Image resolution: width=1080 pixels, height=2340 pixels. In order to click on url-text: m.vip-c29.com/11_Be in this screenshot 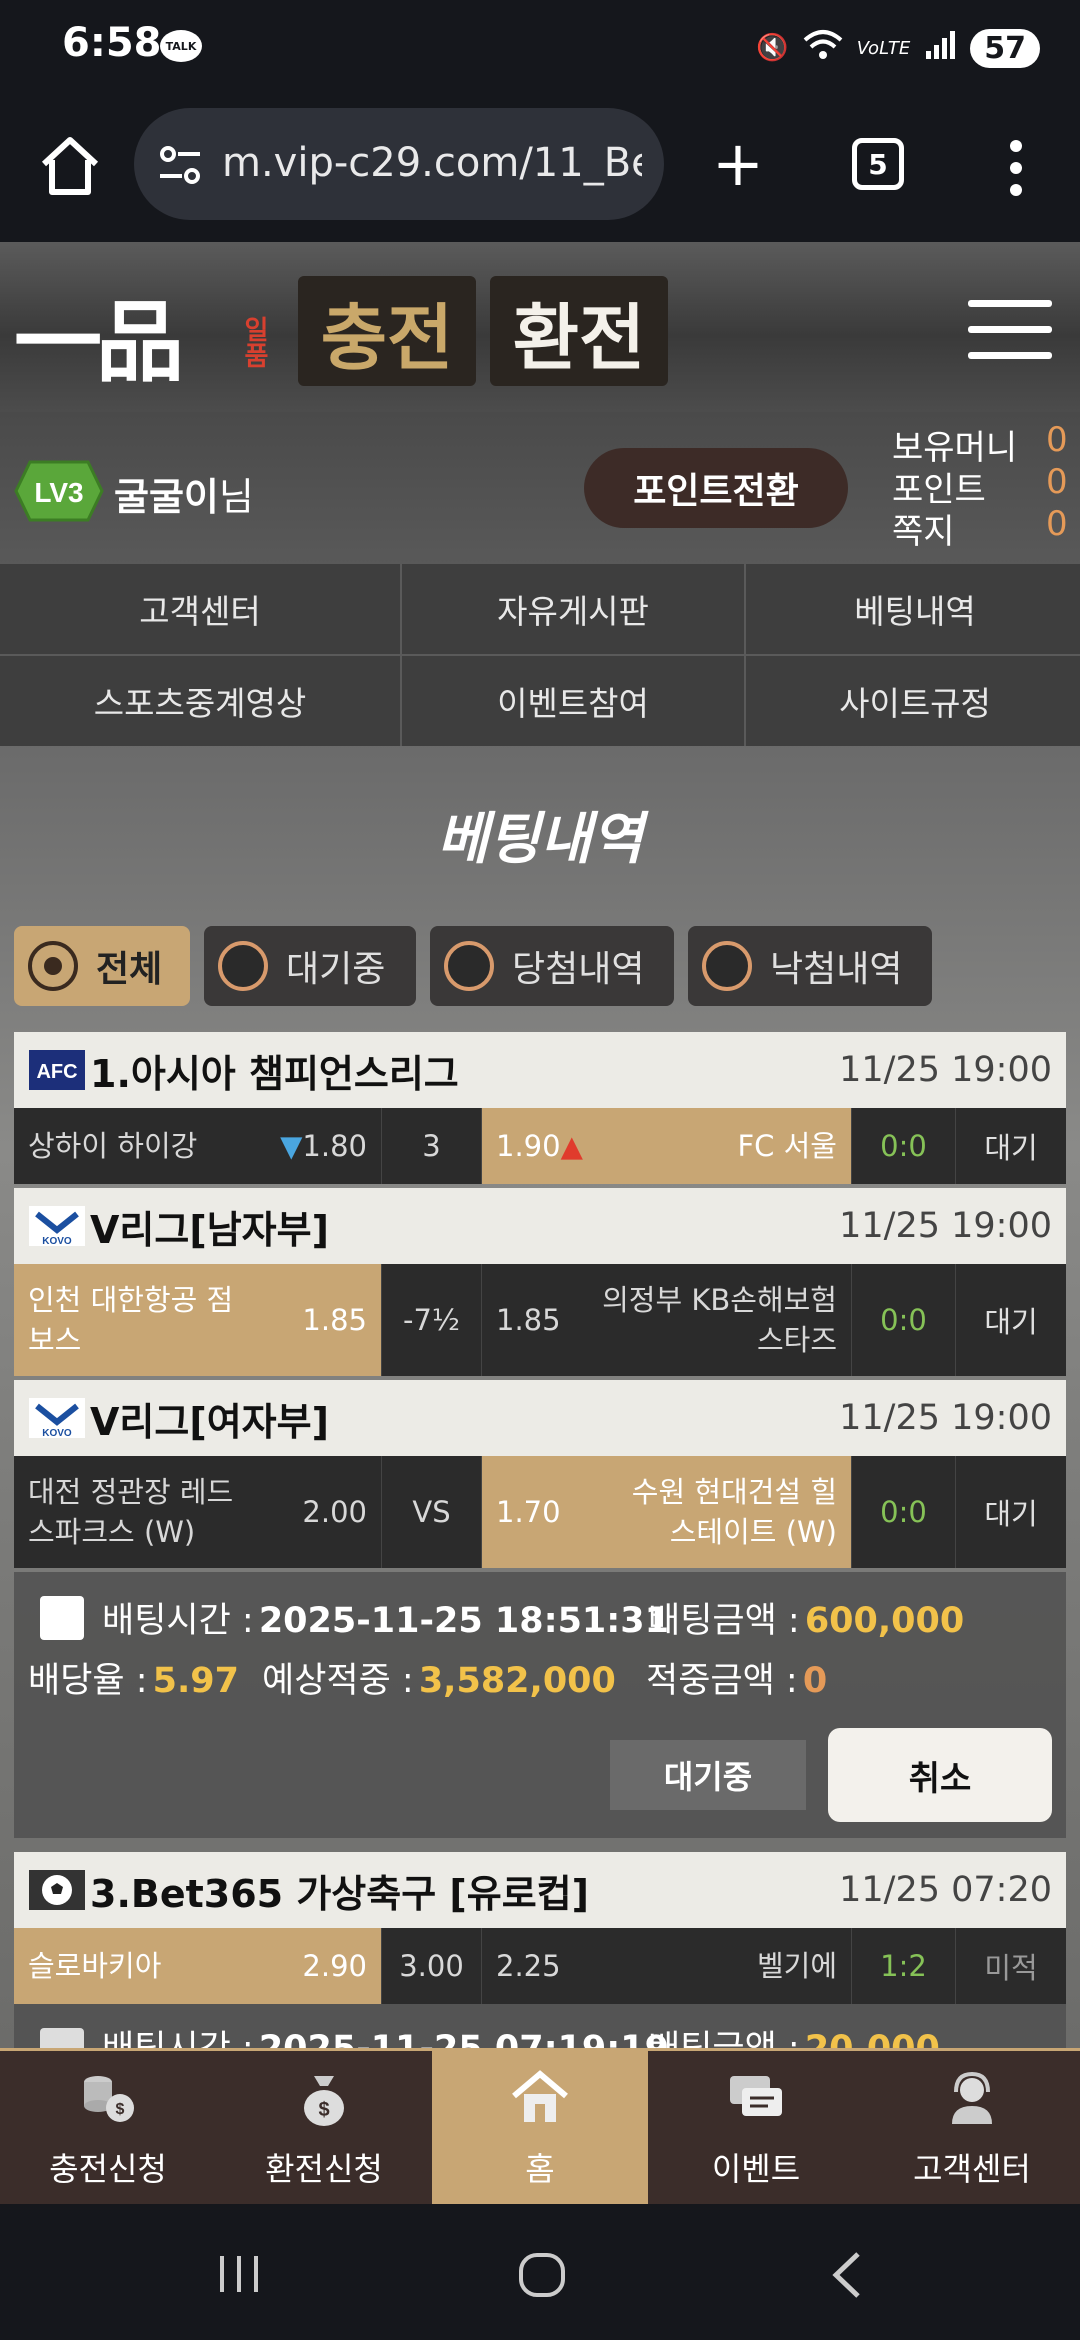, I will do `click(432, 163)`.